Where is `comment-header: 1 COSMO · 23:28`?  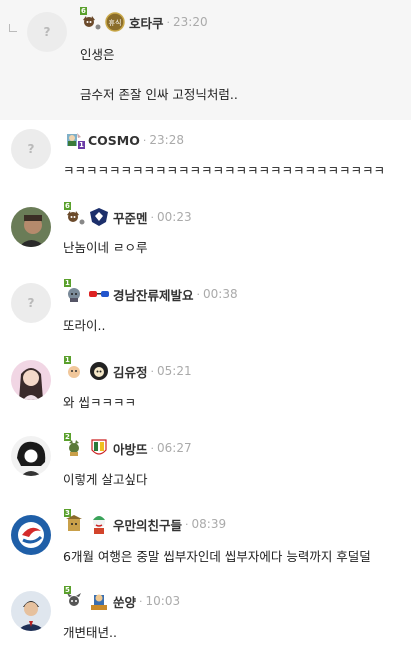 comment-header: 1 COSMO · 23:28 is located at coordinates (124, 140).